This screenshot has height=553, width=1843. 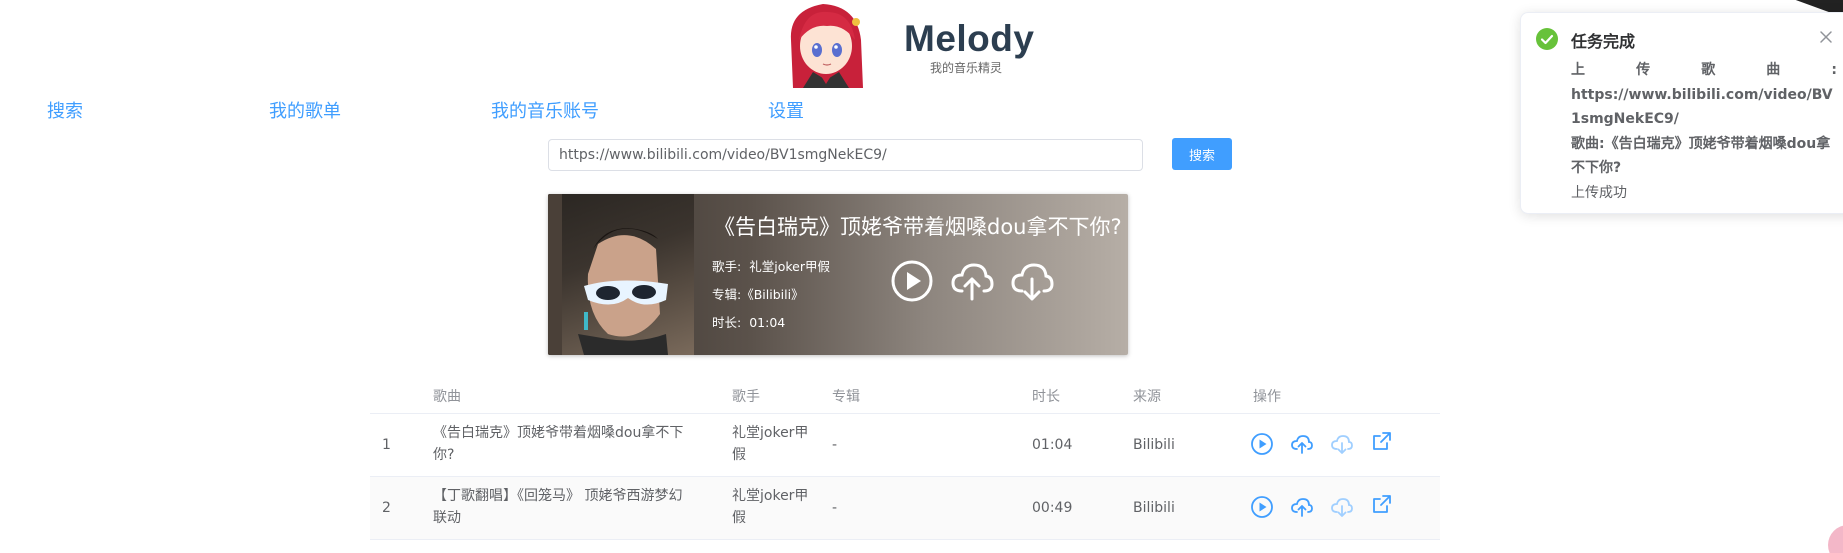 What do you see at coordinates (386, 445) in the screenshot?
I see `row-index: 1` at bounding box center [386, 445].